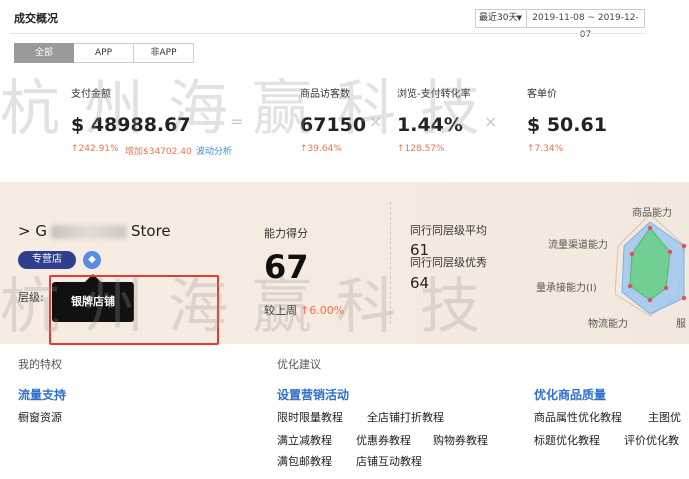 Image resolution: width=689 pixels, height=479 pixels. Describe the element at coordinates (310, 417) in the screenshot. I see `tutorial-link: 限时限量教程` at that location.